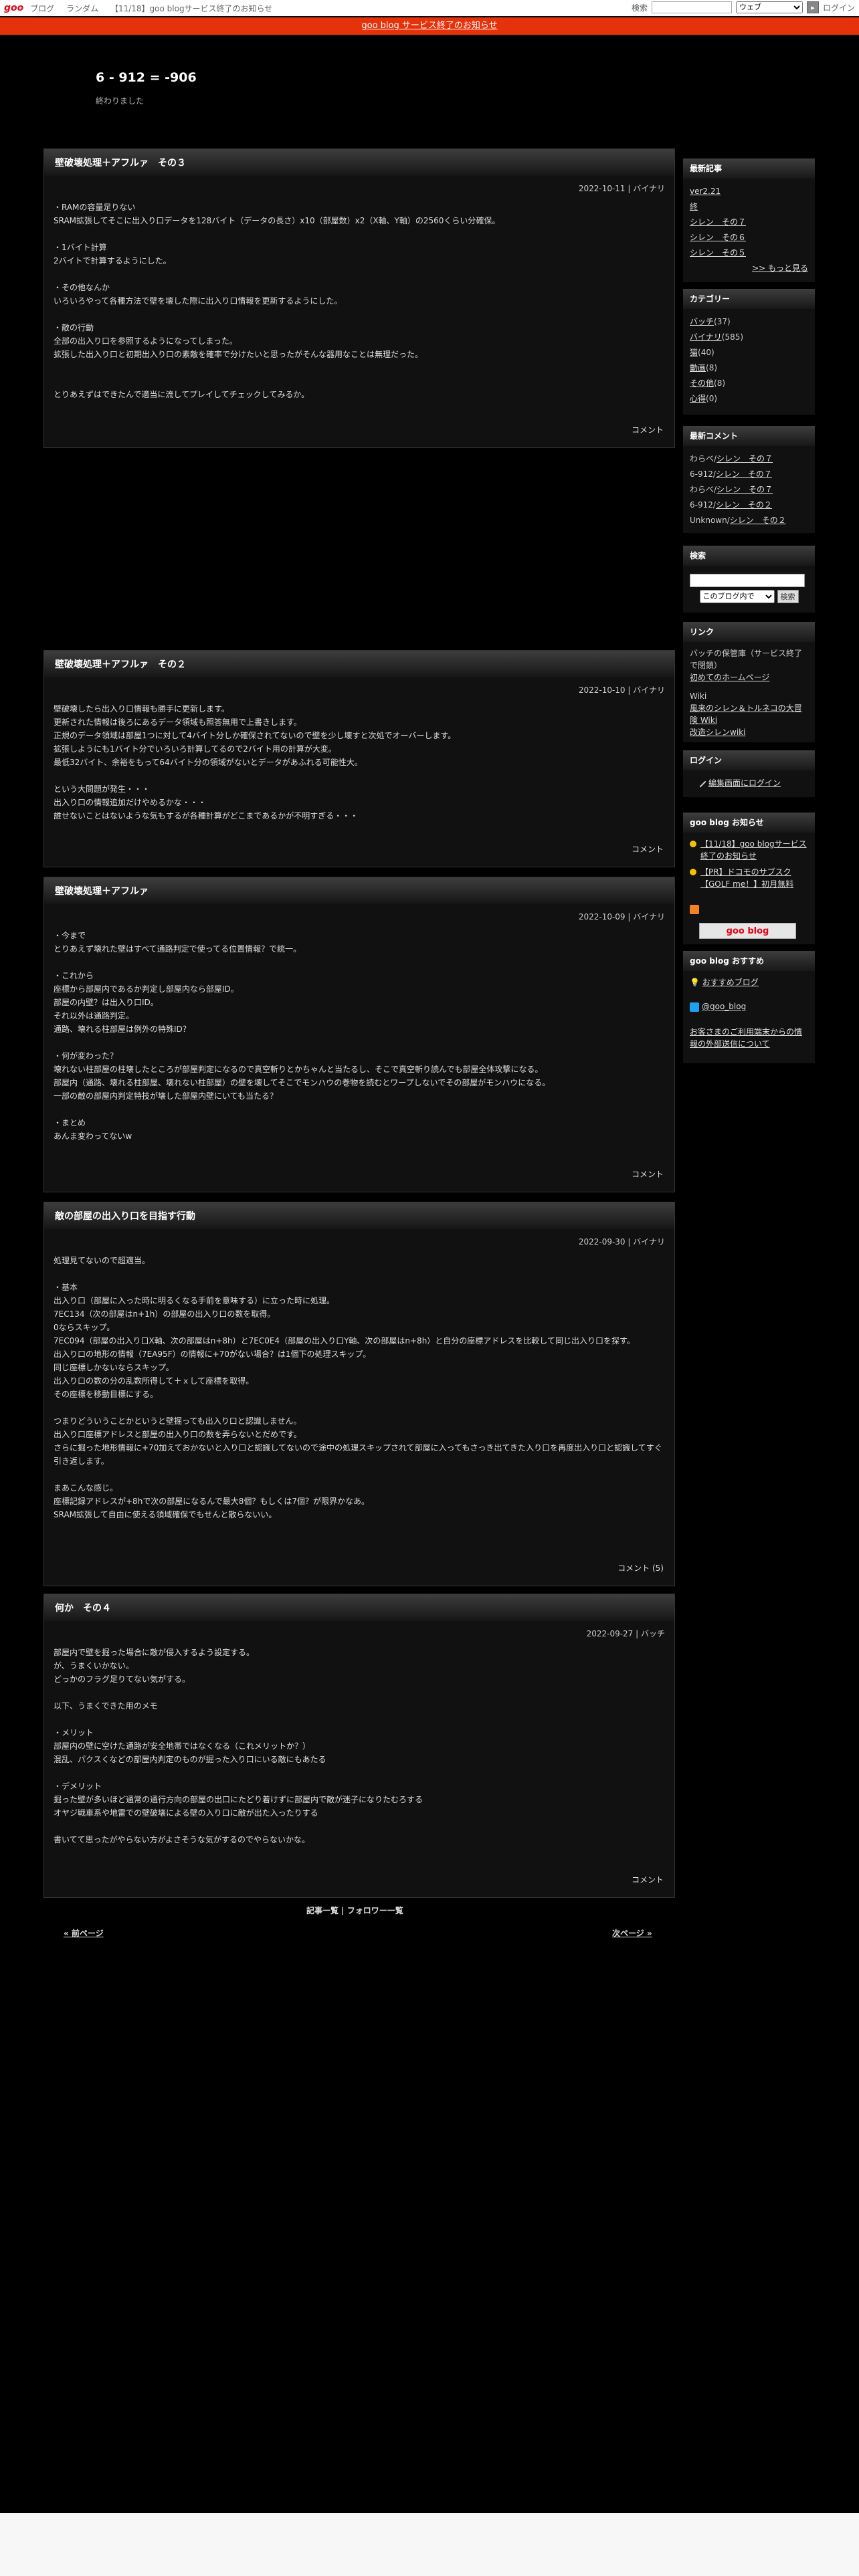  I want to click on widget-title: カテゴリー, so click(749, 299).